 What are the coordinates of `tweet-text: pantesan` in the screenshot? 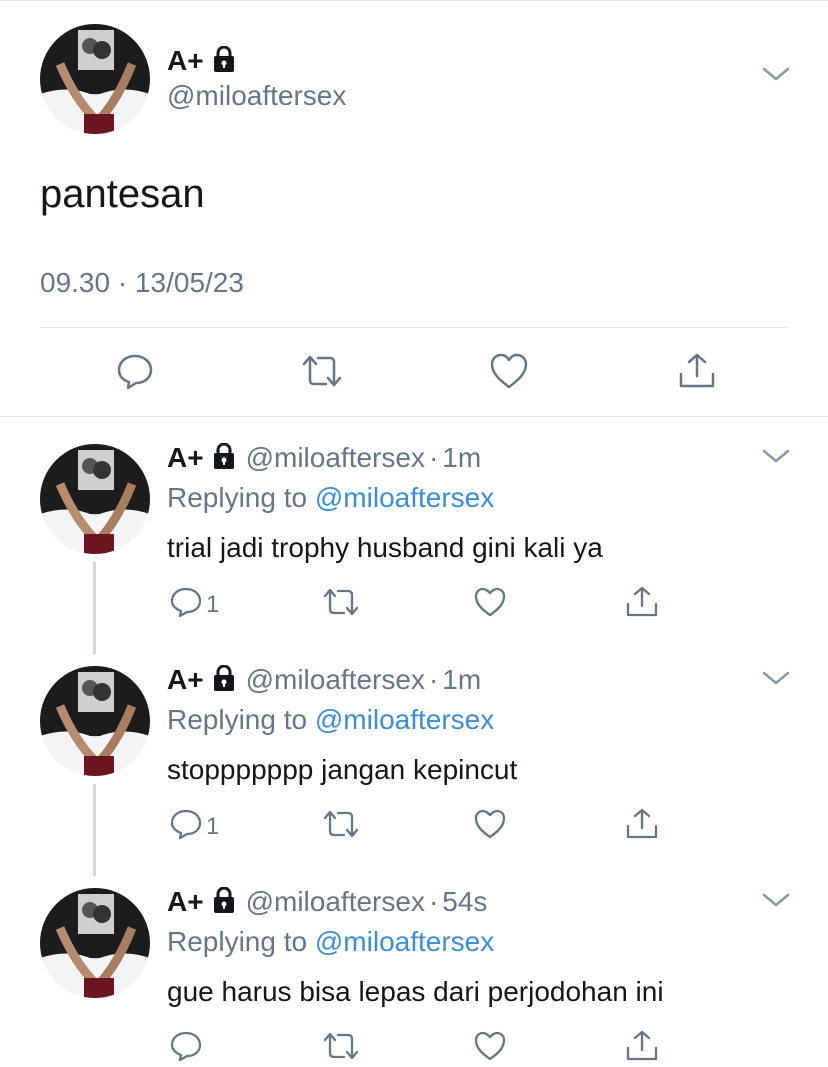 It's located at (122, 194).